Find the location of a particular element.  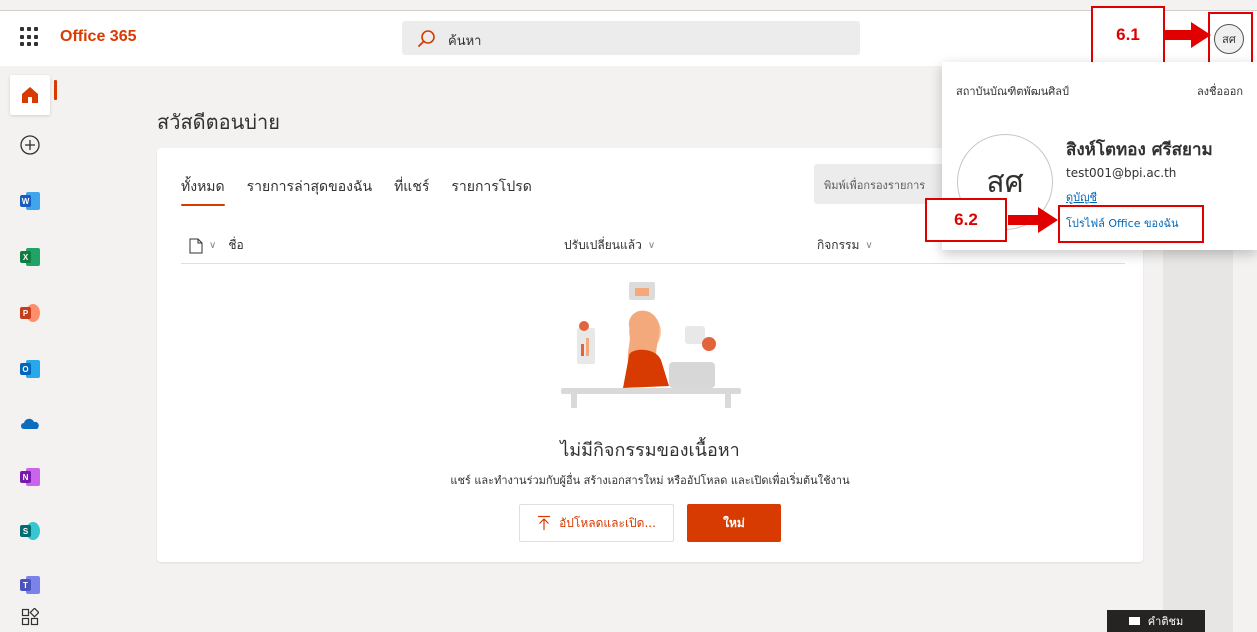

empty-state-title: ไม่มีกิจกรรมของเนื้อหา is located at coordinates (650, 450).